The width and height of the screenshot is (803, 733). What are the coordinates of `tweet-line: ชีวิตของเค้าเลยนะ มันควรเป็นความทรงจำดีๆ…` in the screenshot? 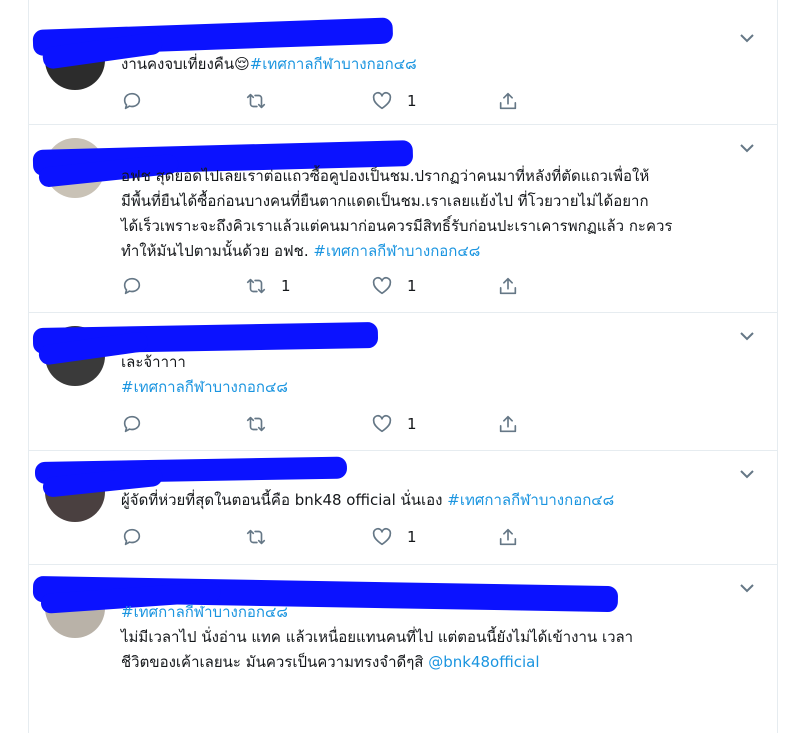 It's located at (272, 662).